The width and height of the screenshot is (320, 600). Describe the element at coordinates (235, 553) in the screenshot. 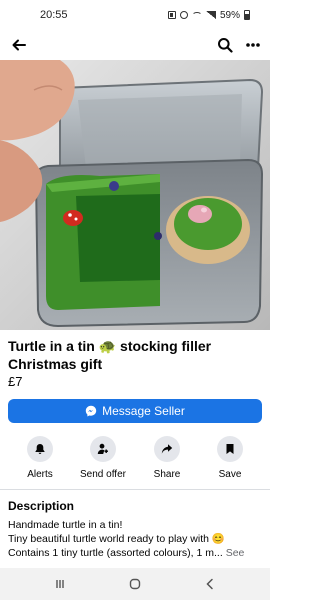

I see `see-more-link: See` at that location.